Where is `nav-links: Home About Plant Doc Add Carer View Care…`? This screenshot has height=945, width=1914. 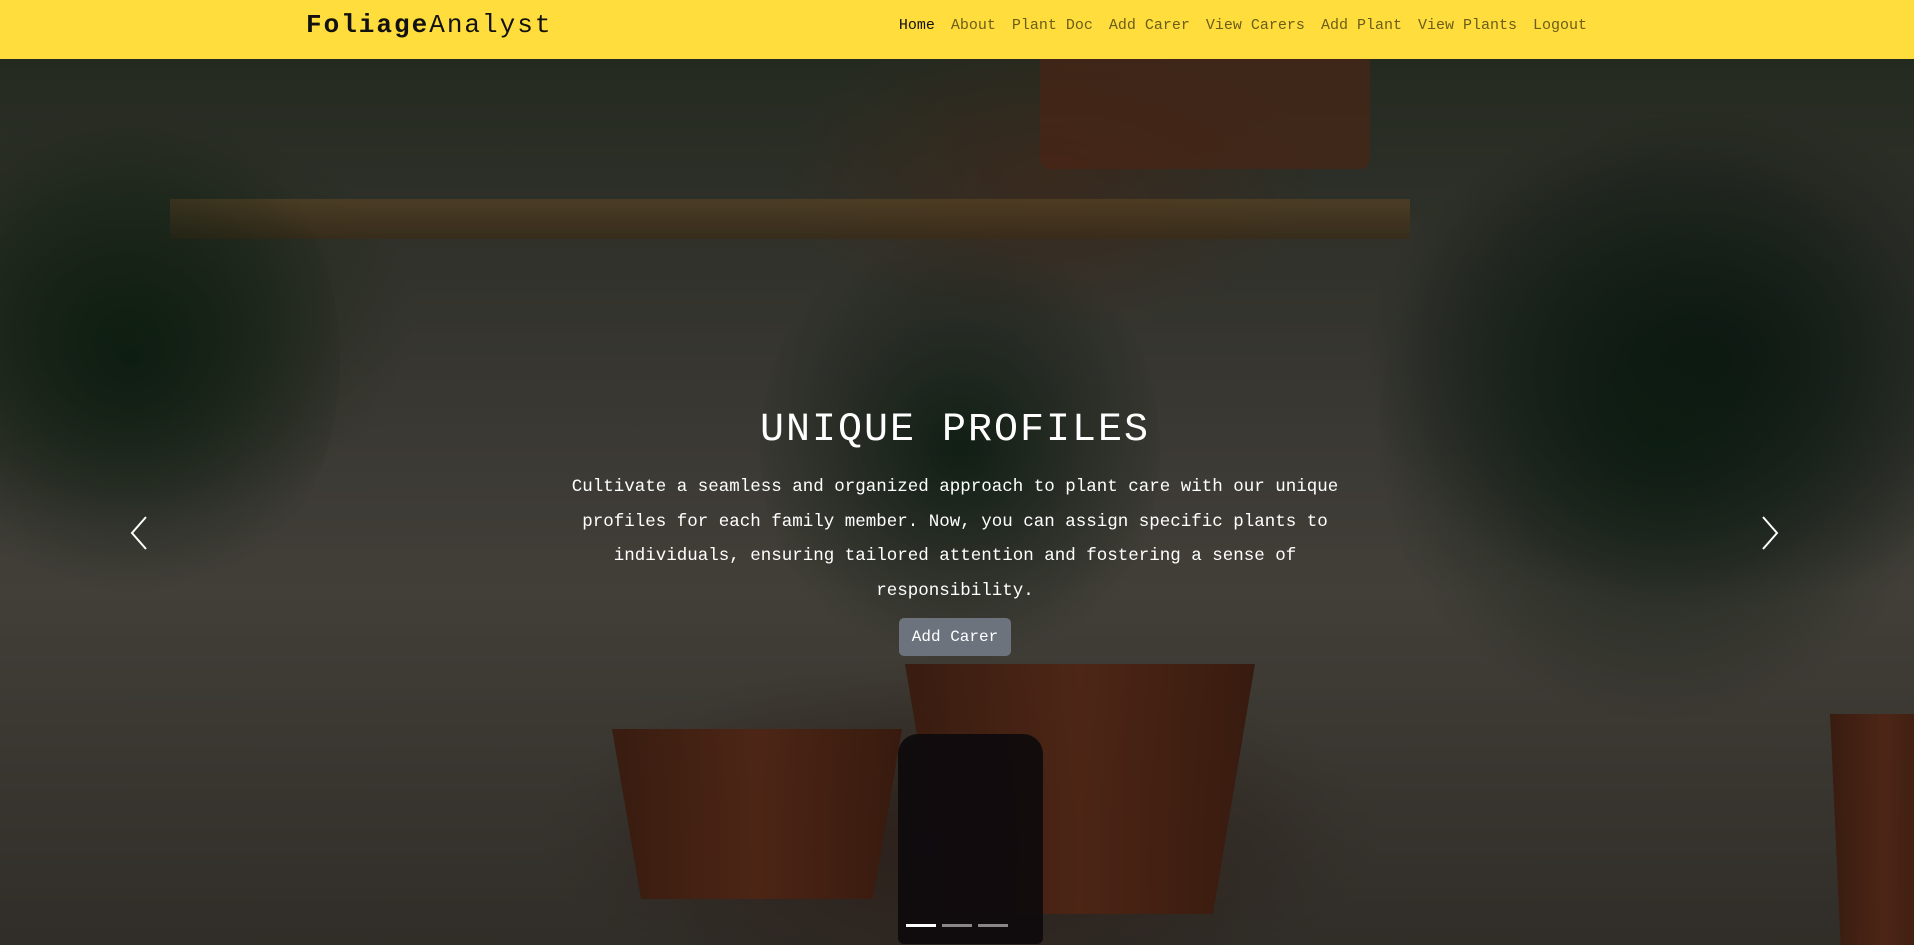
nav-links: Home About Plant Doc Add Carer View Care… is located at coordinates (1243, 26).